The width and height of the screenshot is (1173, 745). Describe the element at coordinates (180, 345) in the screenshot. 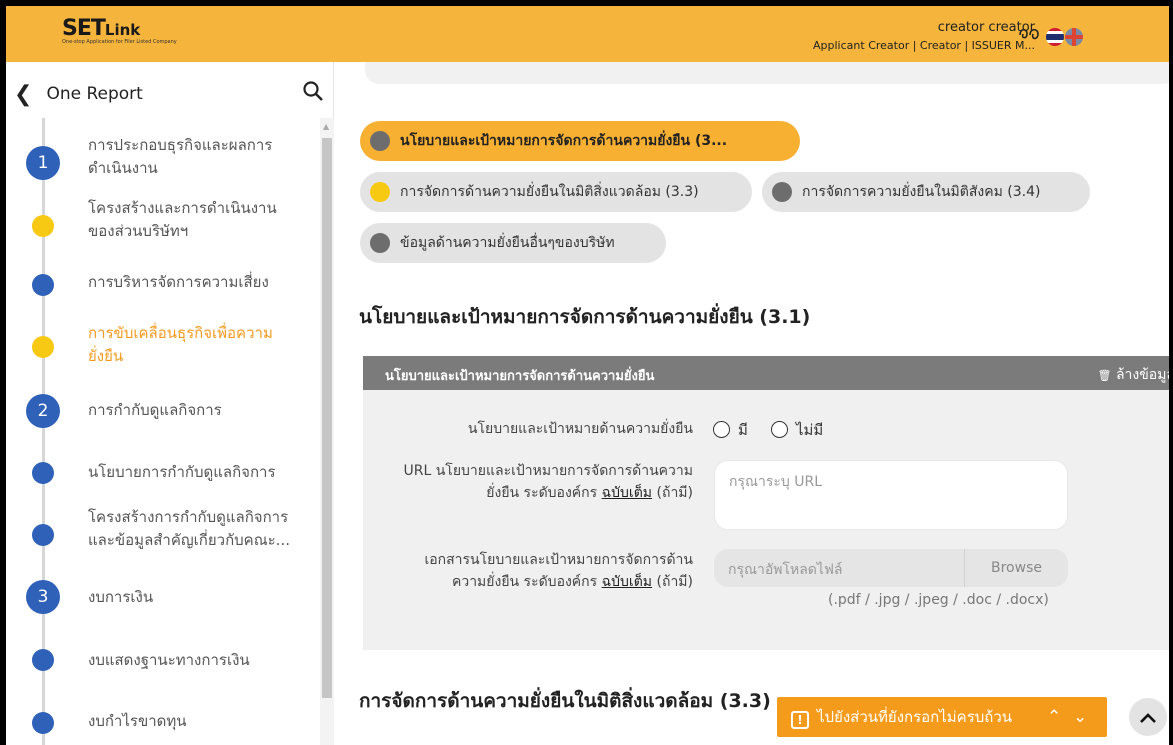

I see `sidebar-item-sustainability: การขับเคลื่อนธุรกิจเพื่อความ ยั่งยืน` at that location.